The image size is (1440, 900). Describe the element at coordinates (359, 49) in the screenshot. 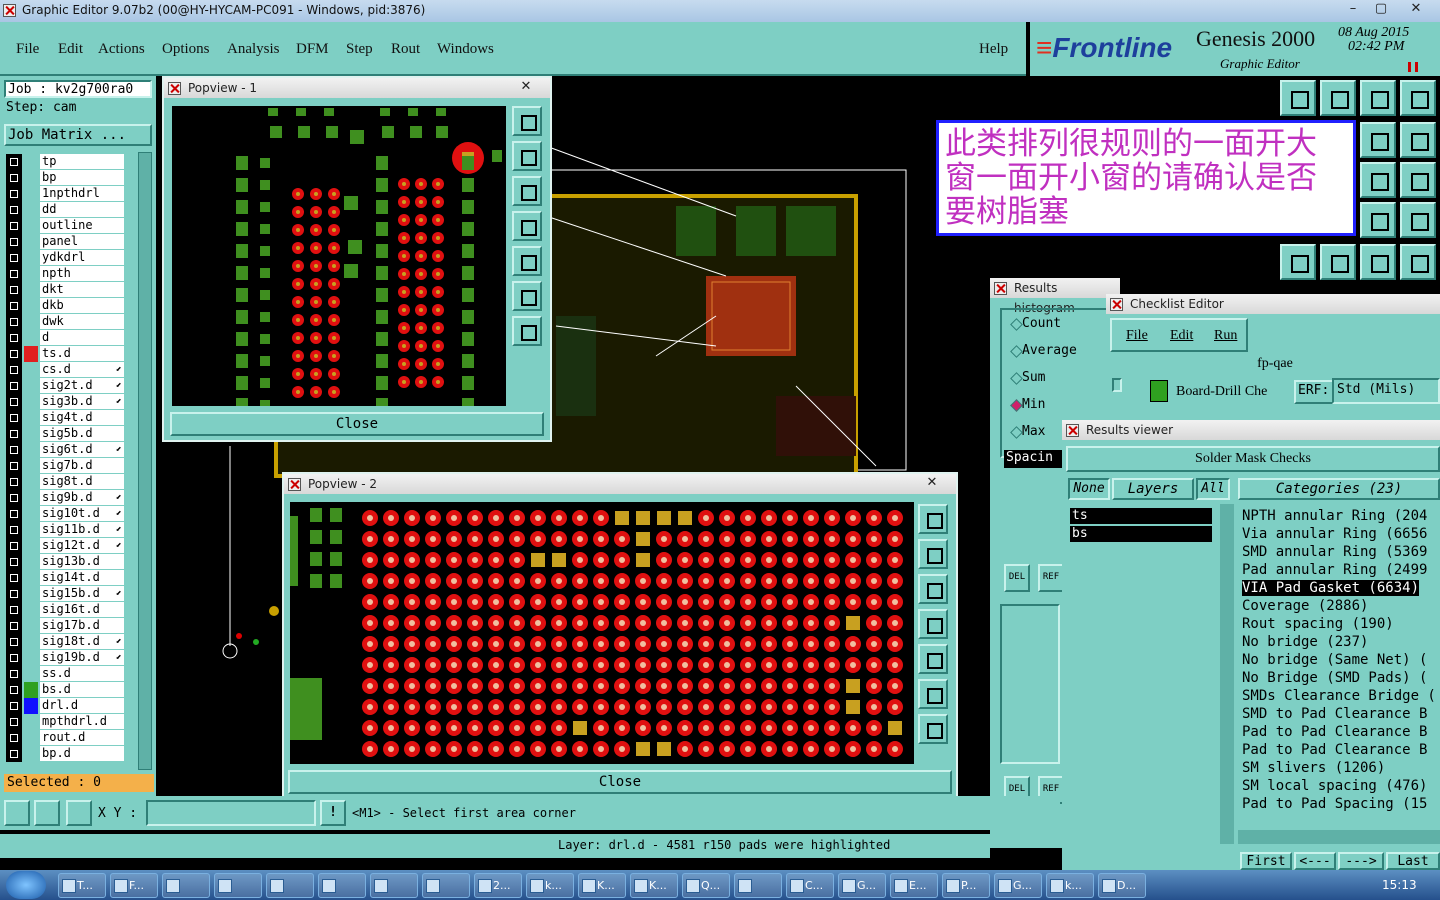

I see `menu-step: Step` at that location.